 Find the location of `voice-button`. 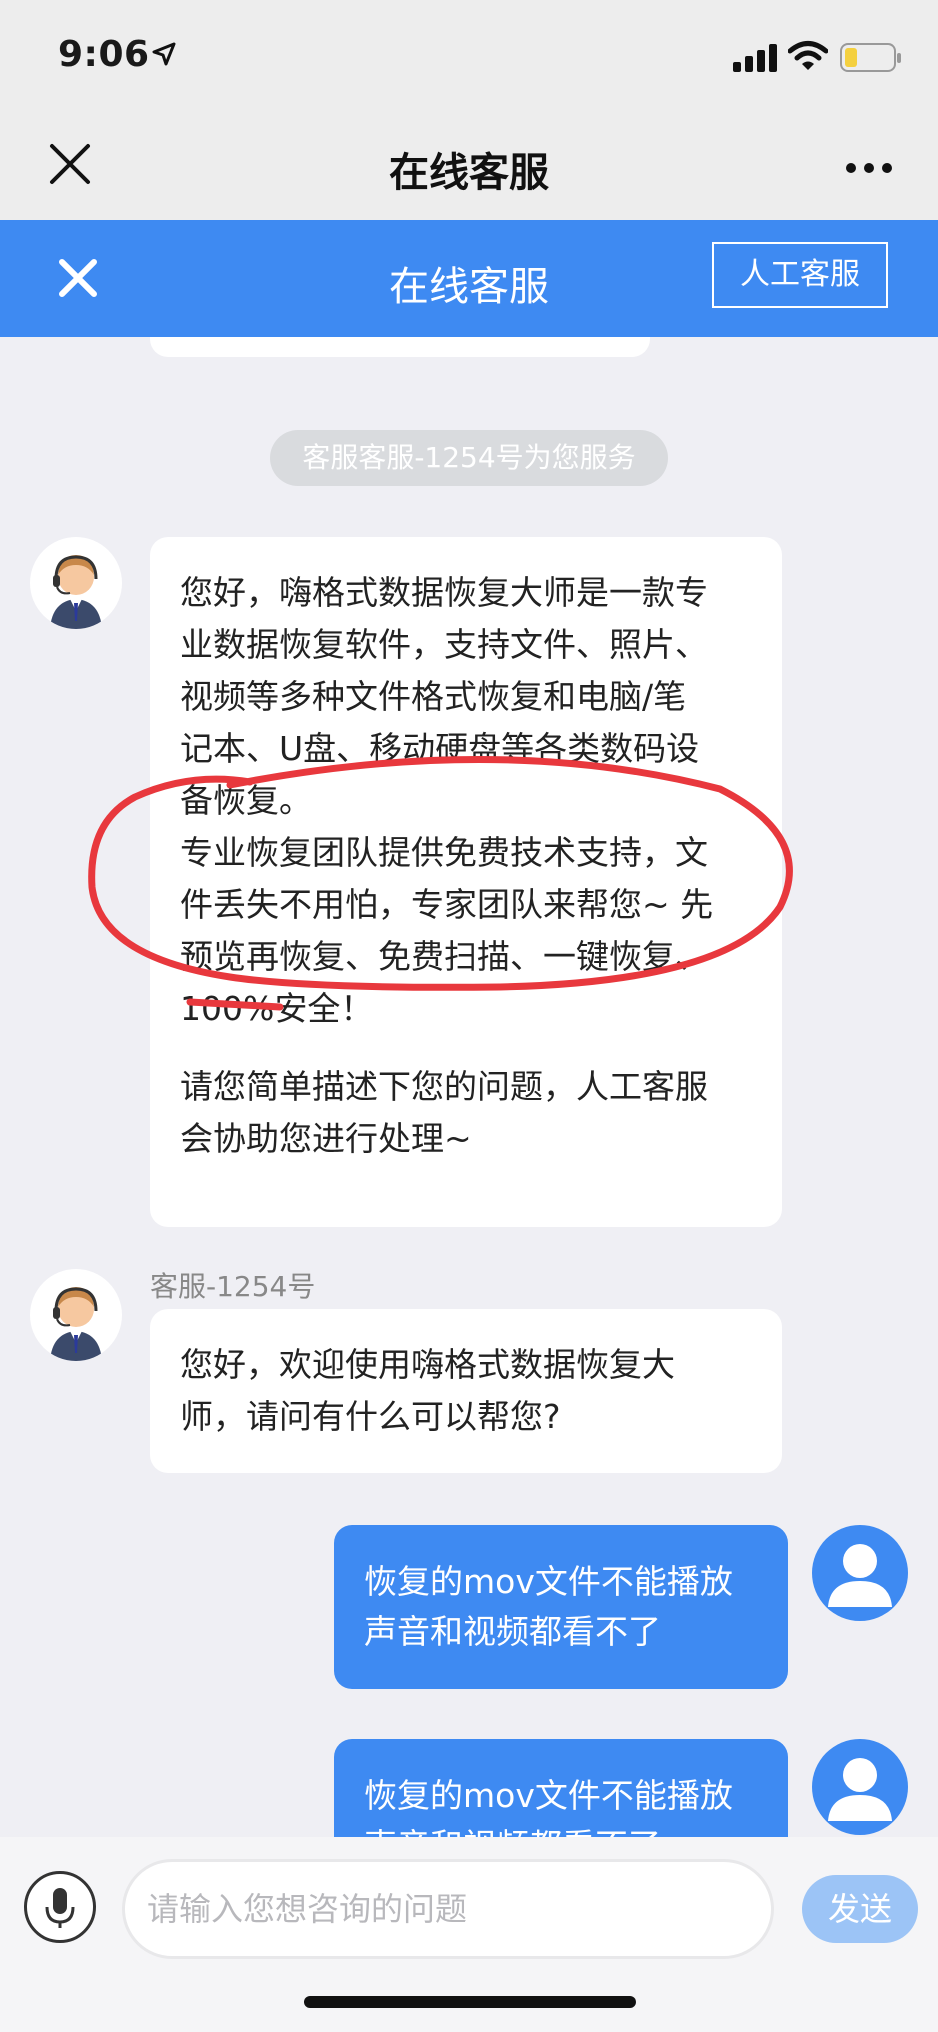

voice-button is located at coordinates (60, 1907).